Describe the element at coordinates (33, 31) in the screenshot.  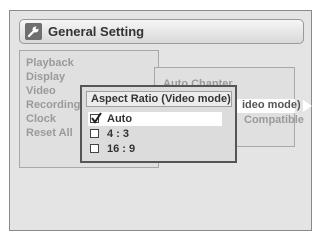
I see `wrench-icon` at that location.